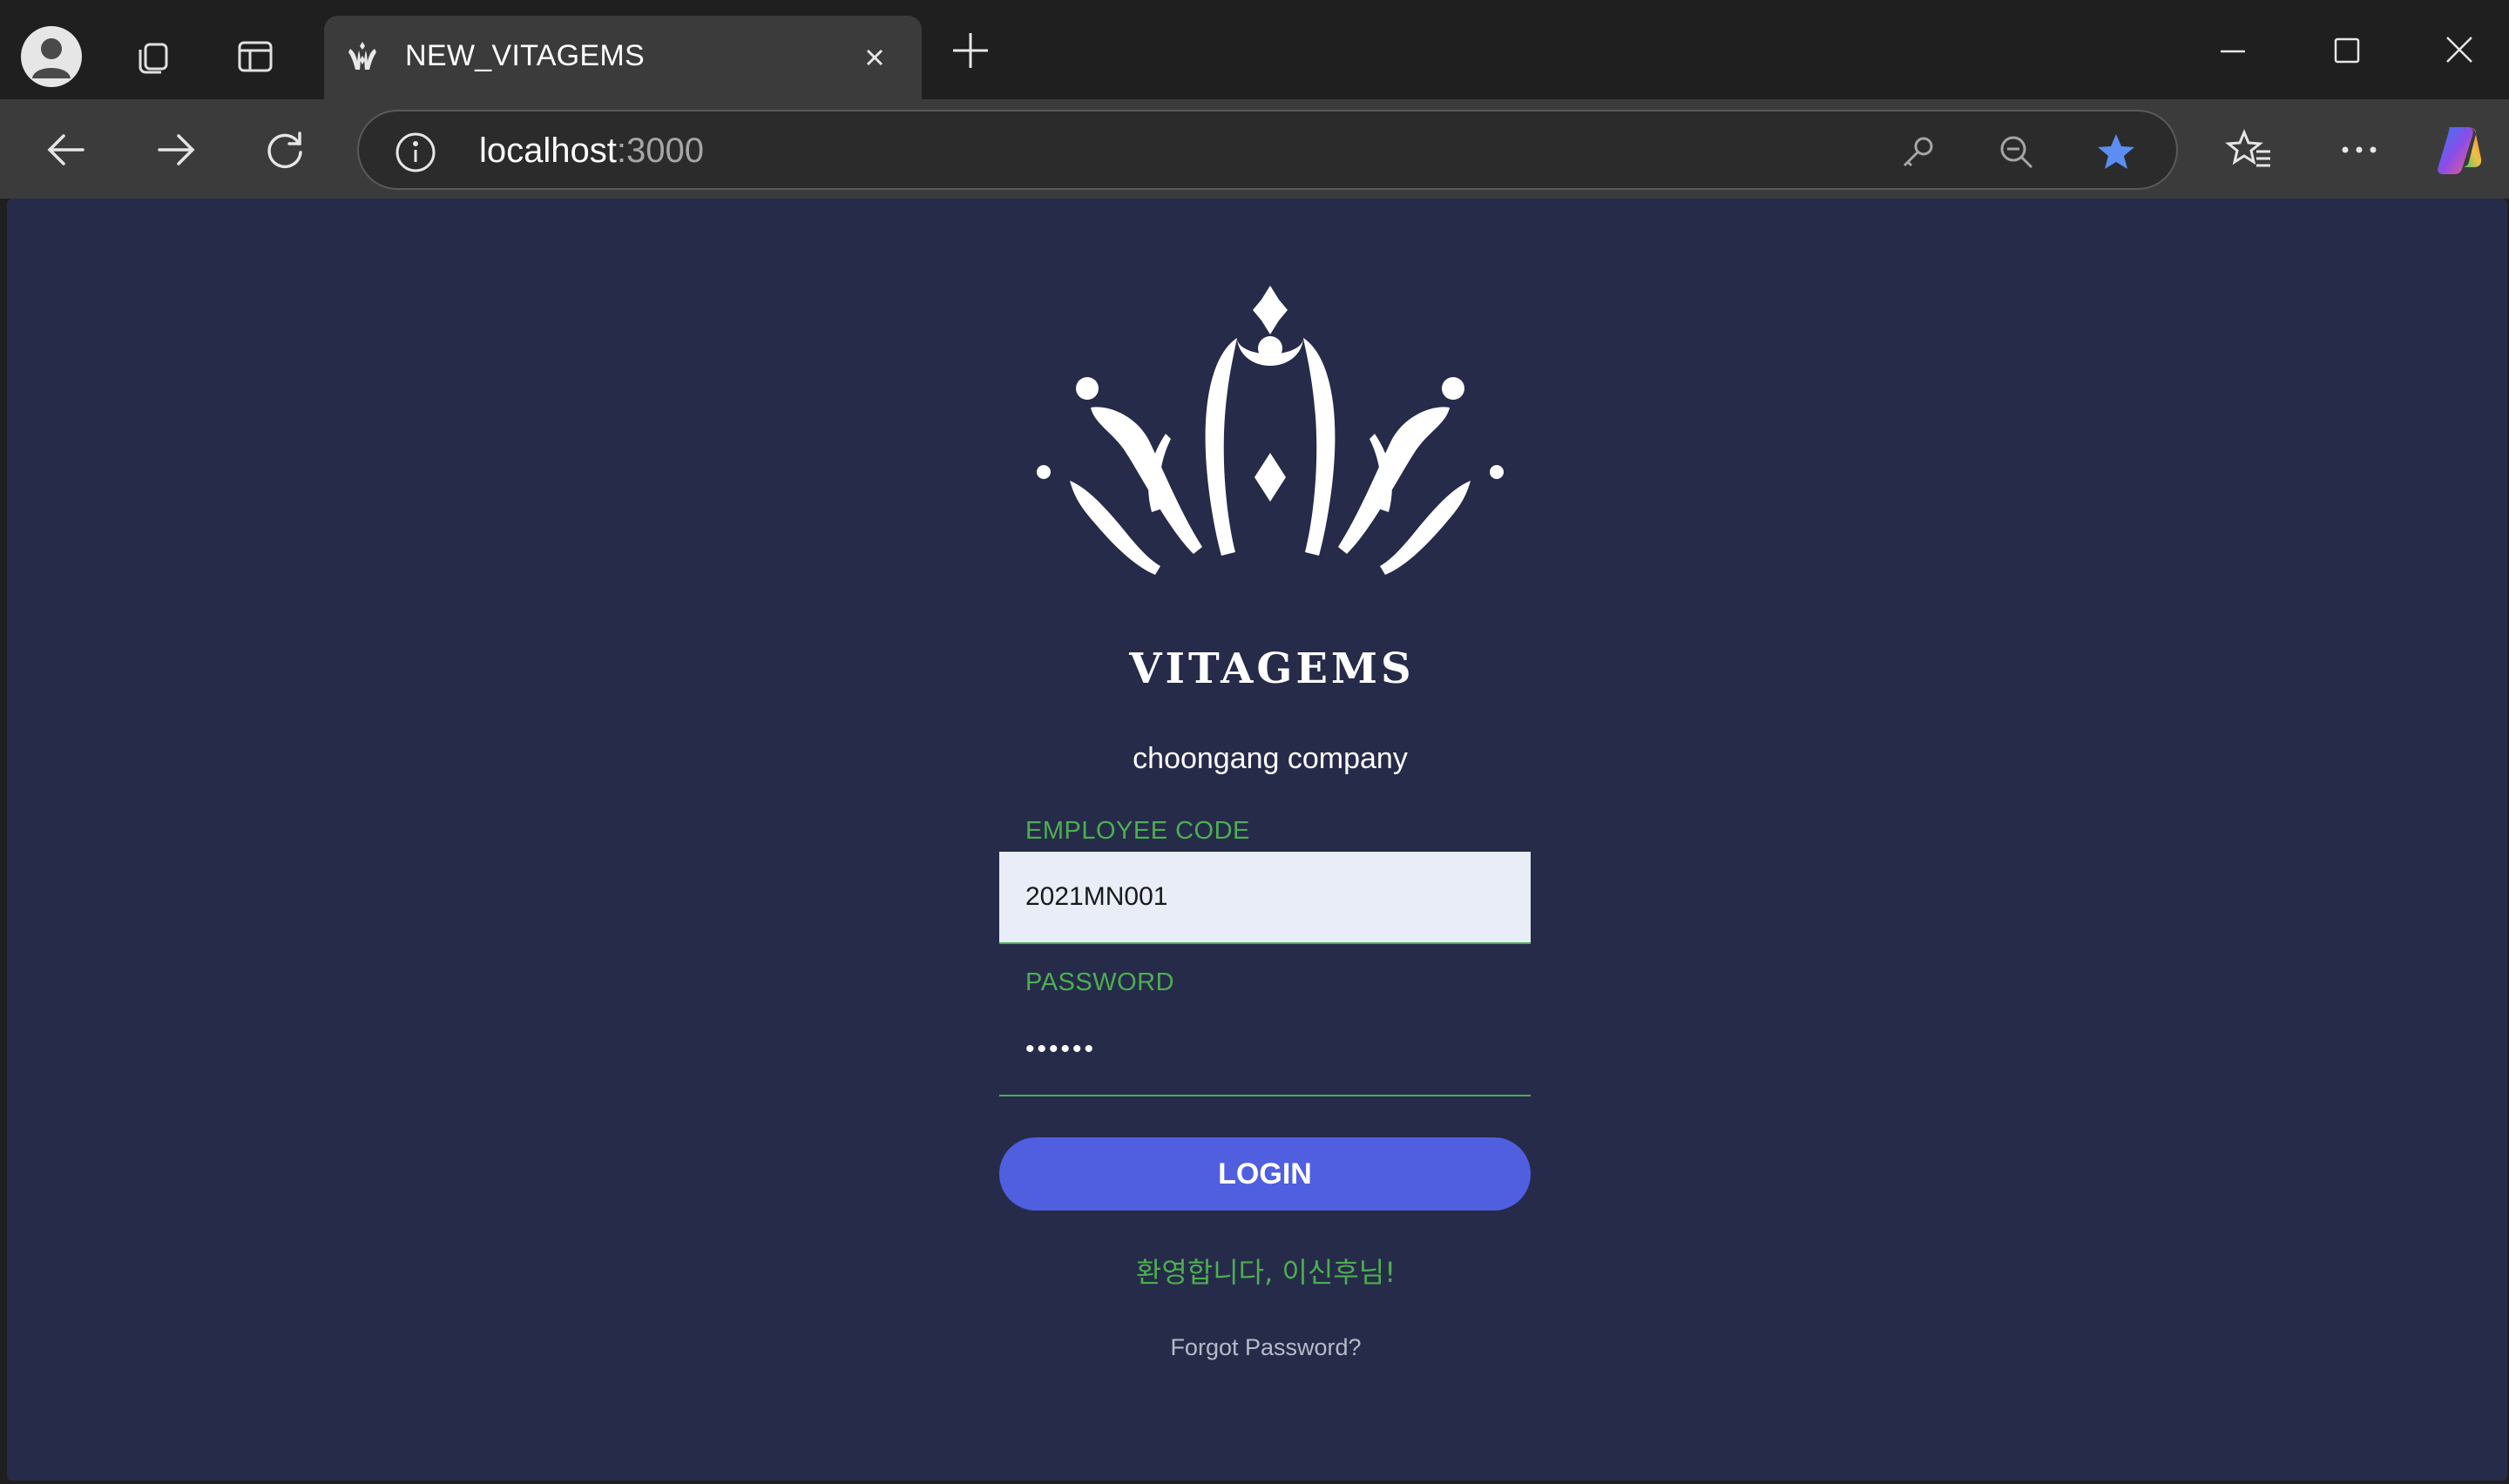  I want to click on maximize-icon, so click(2346, 50).